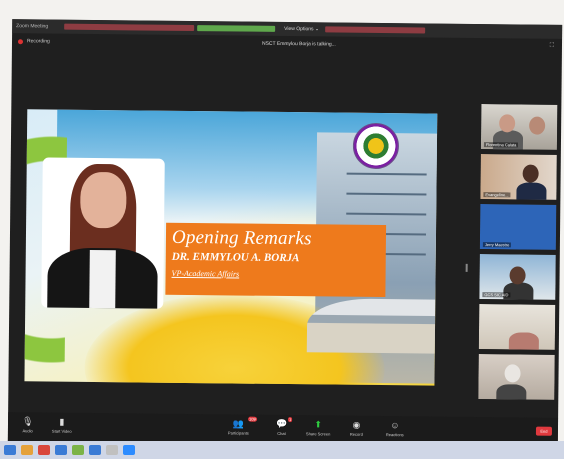 This screenshot has height=459, width=564. What do you see at coordinates (466, 267) in the screenshot?
I see `gallery-resize-handle` at bounding box center [466, 267].